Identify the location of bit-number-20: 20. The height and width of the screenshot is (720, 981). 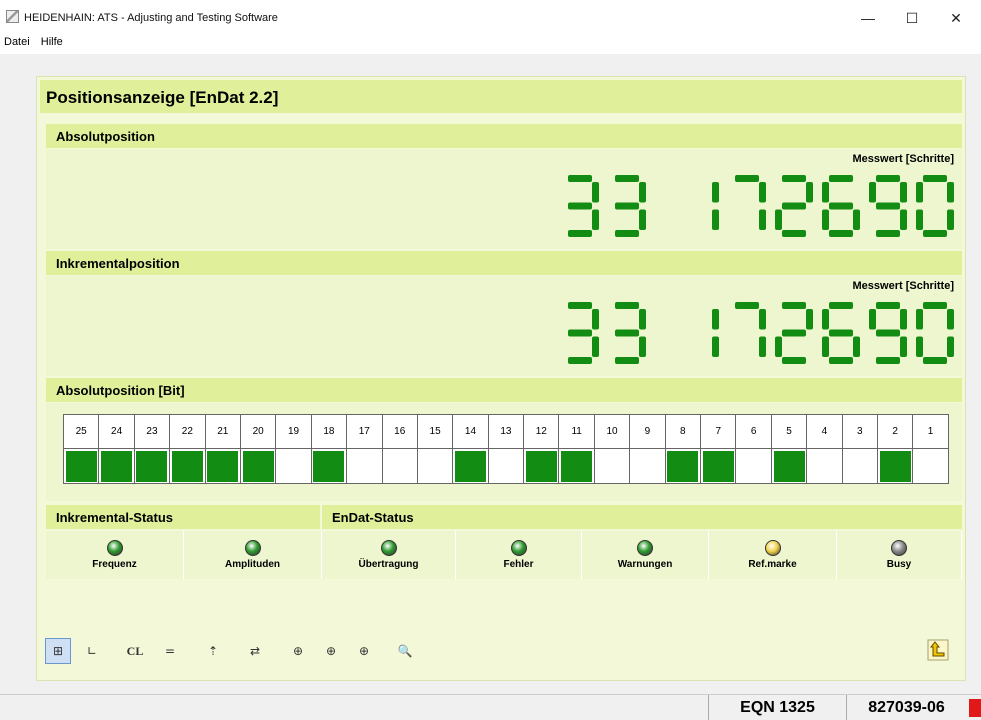
(258, 431).